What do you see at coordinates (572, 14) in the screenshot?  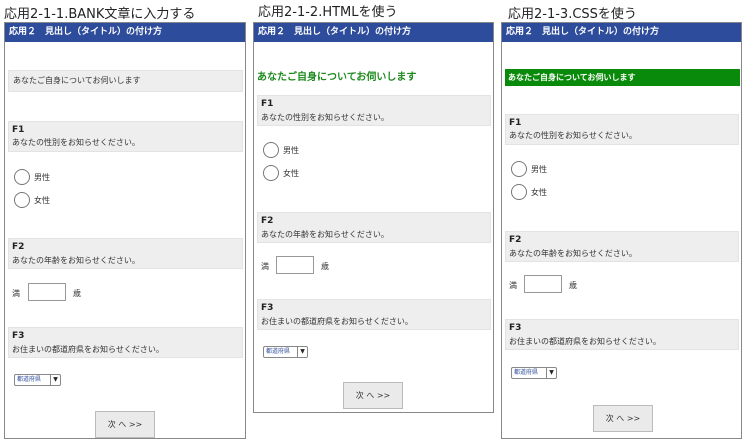 I see `caption-panel-3: 応用2-1-3.CSSを使う` at bounding box center [572, 14].